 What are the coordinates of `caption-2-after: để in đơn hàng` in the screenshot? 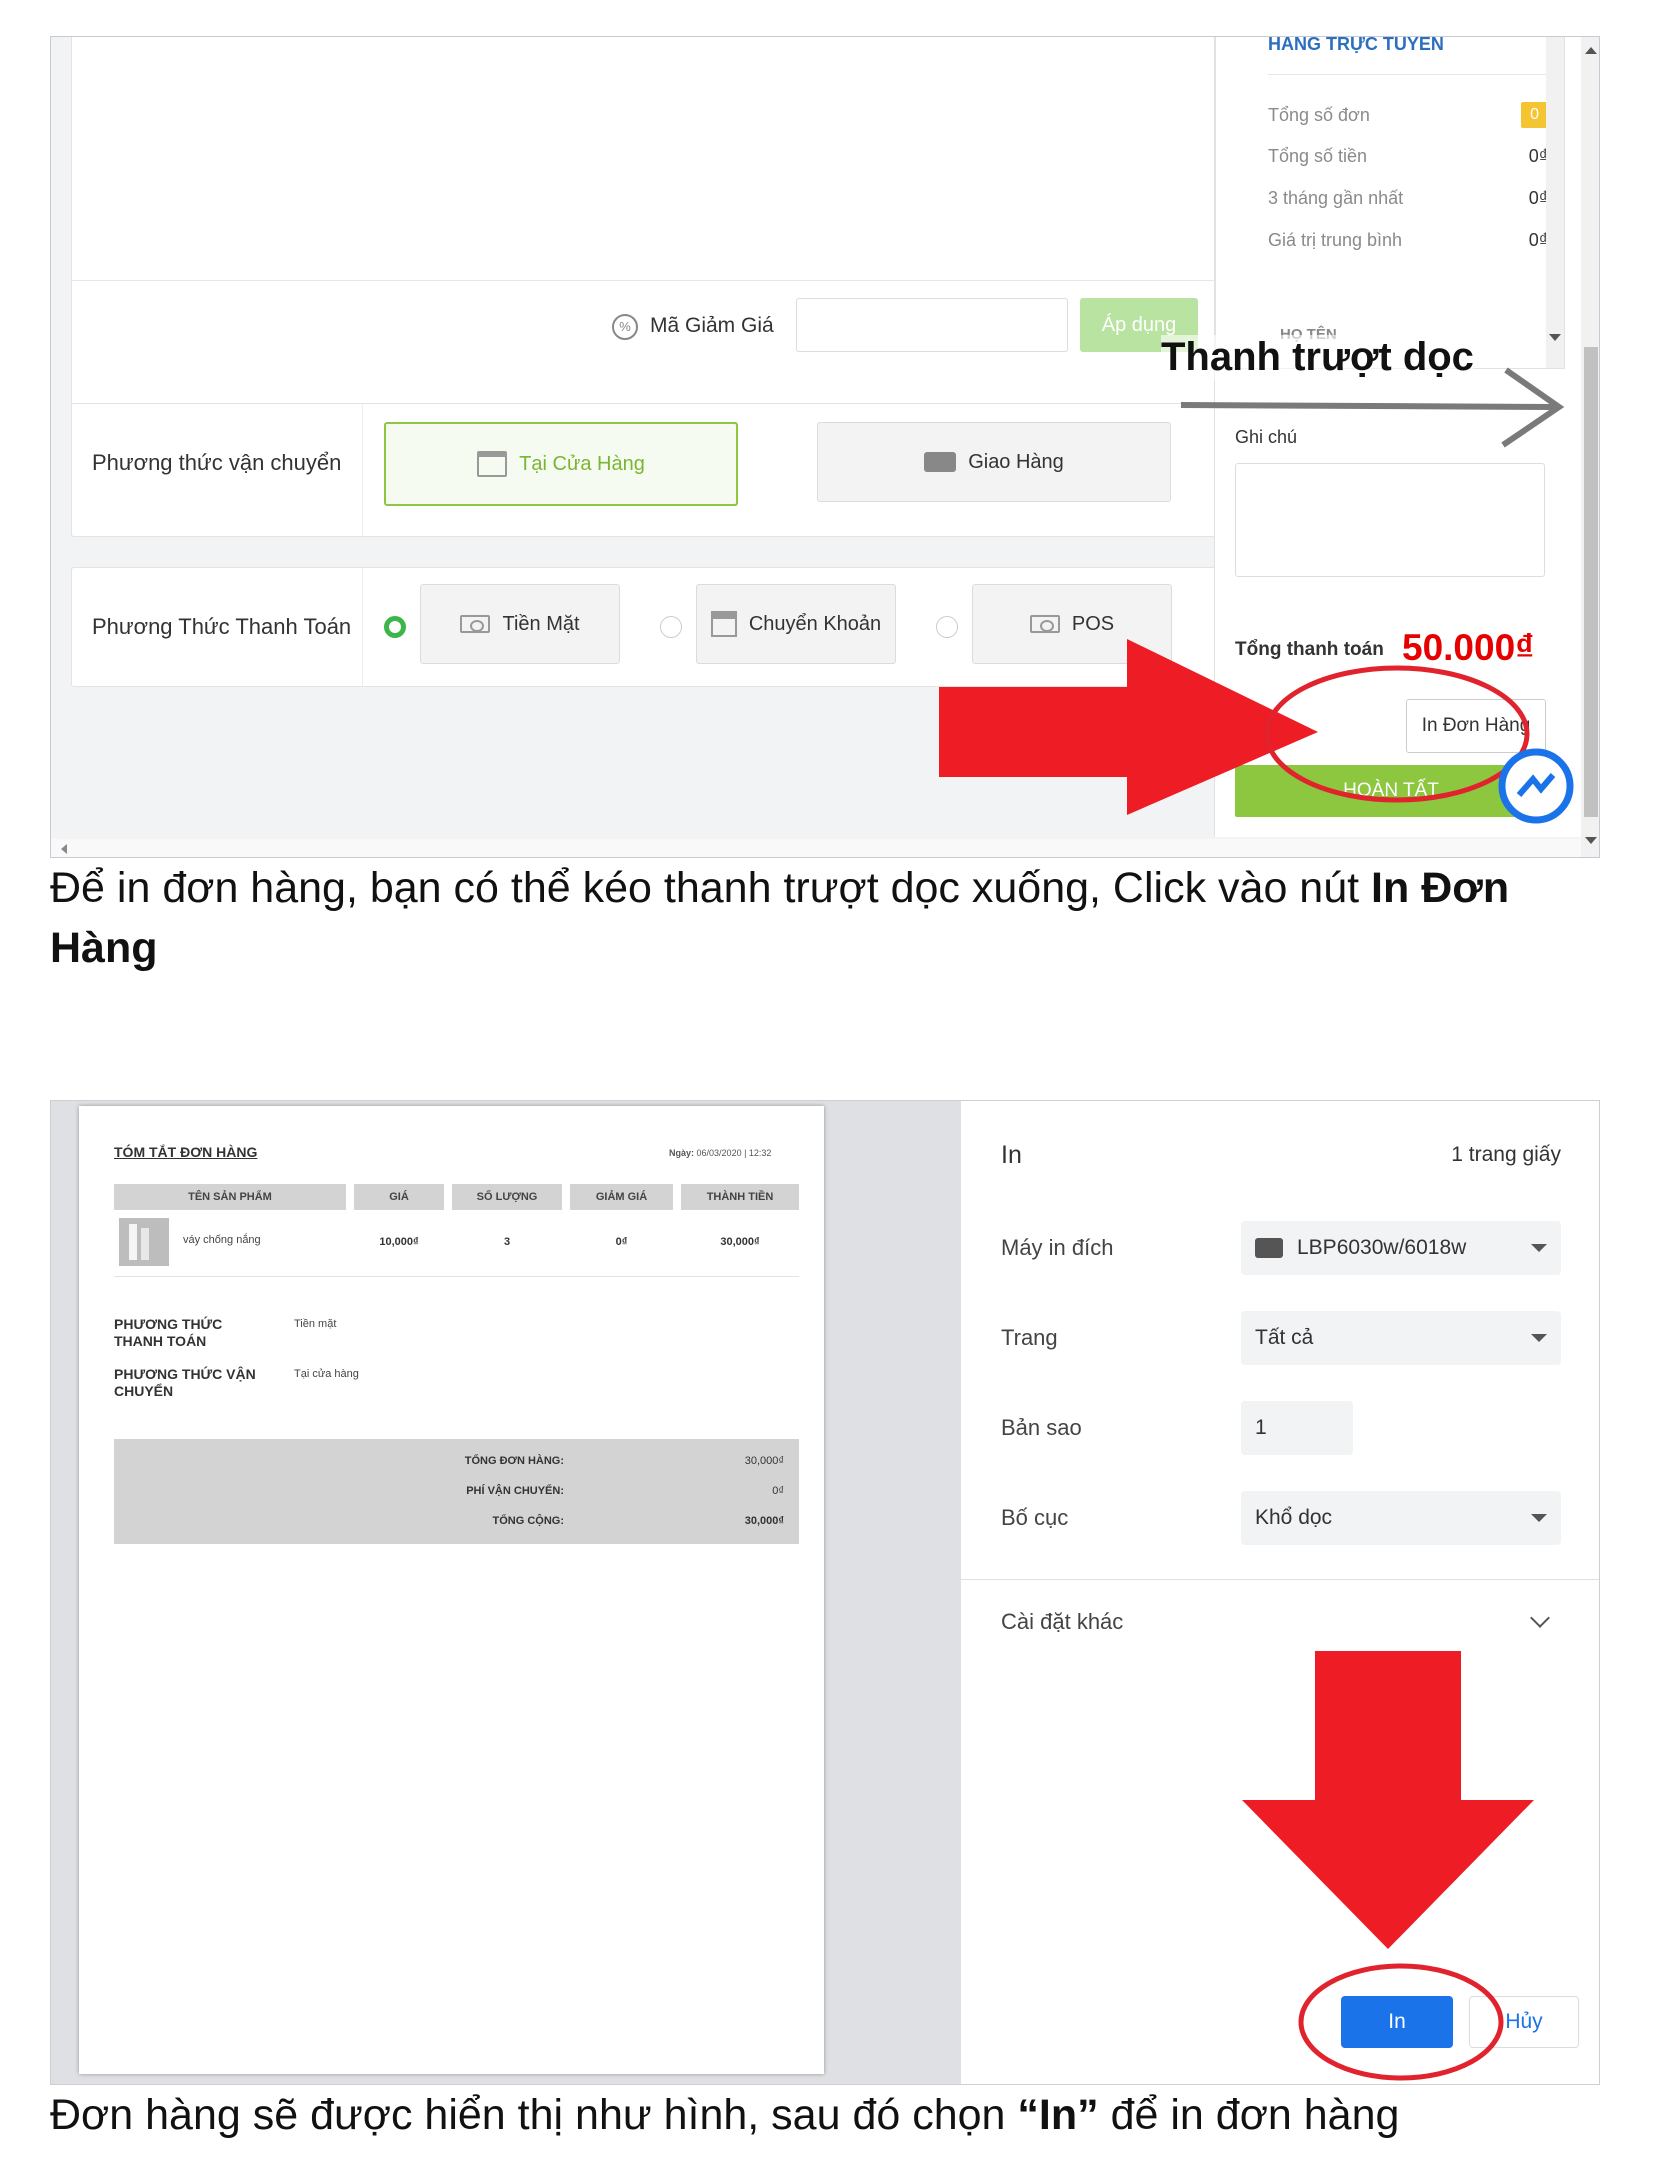 It's located at (1249, 2115).